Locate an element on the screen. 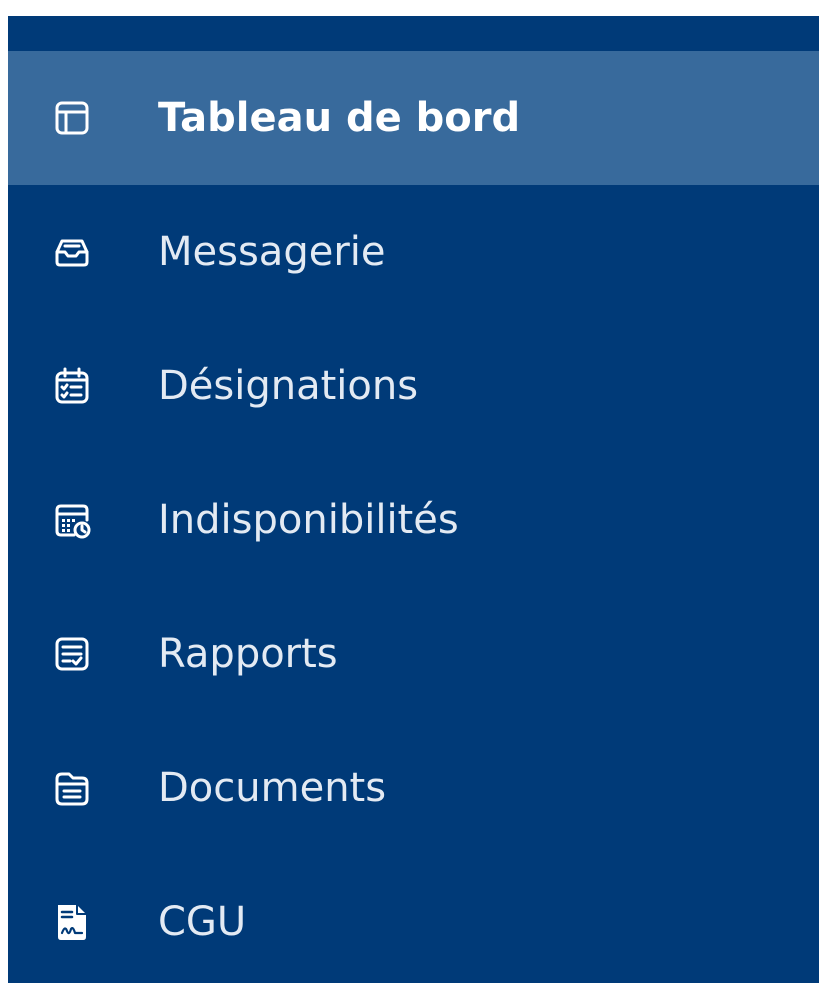 The width and height of the screenshot is (819, 989). dashboard-icon is located at coordinates (72, 118).